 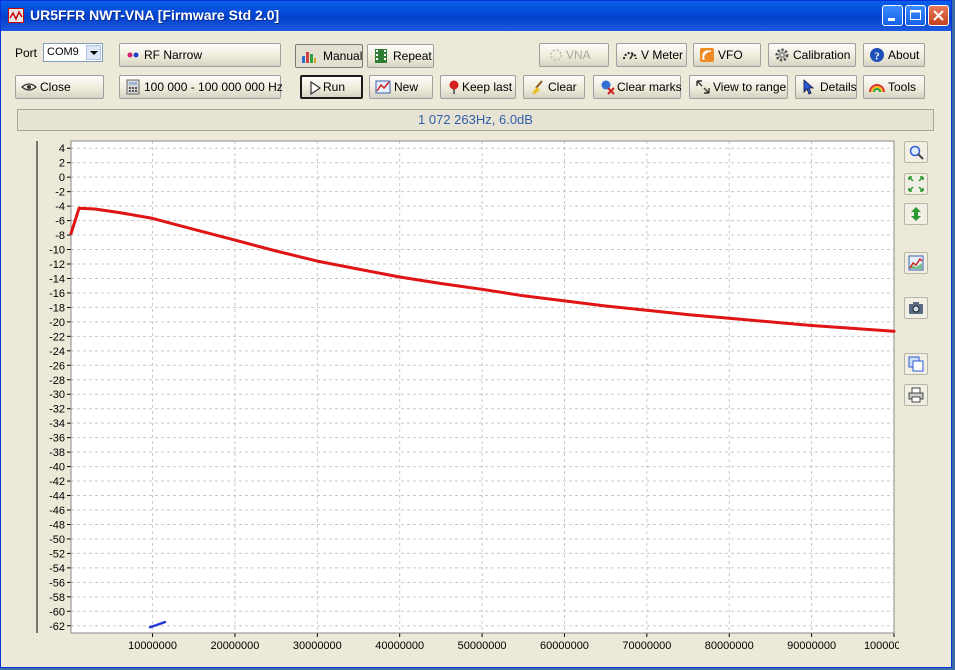 I want to click on manual-button: Manual, so click(x=329, y=56).